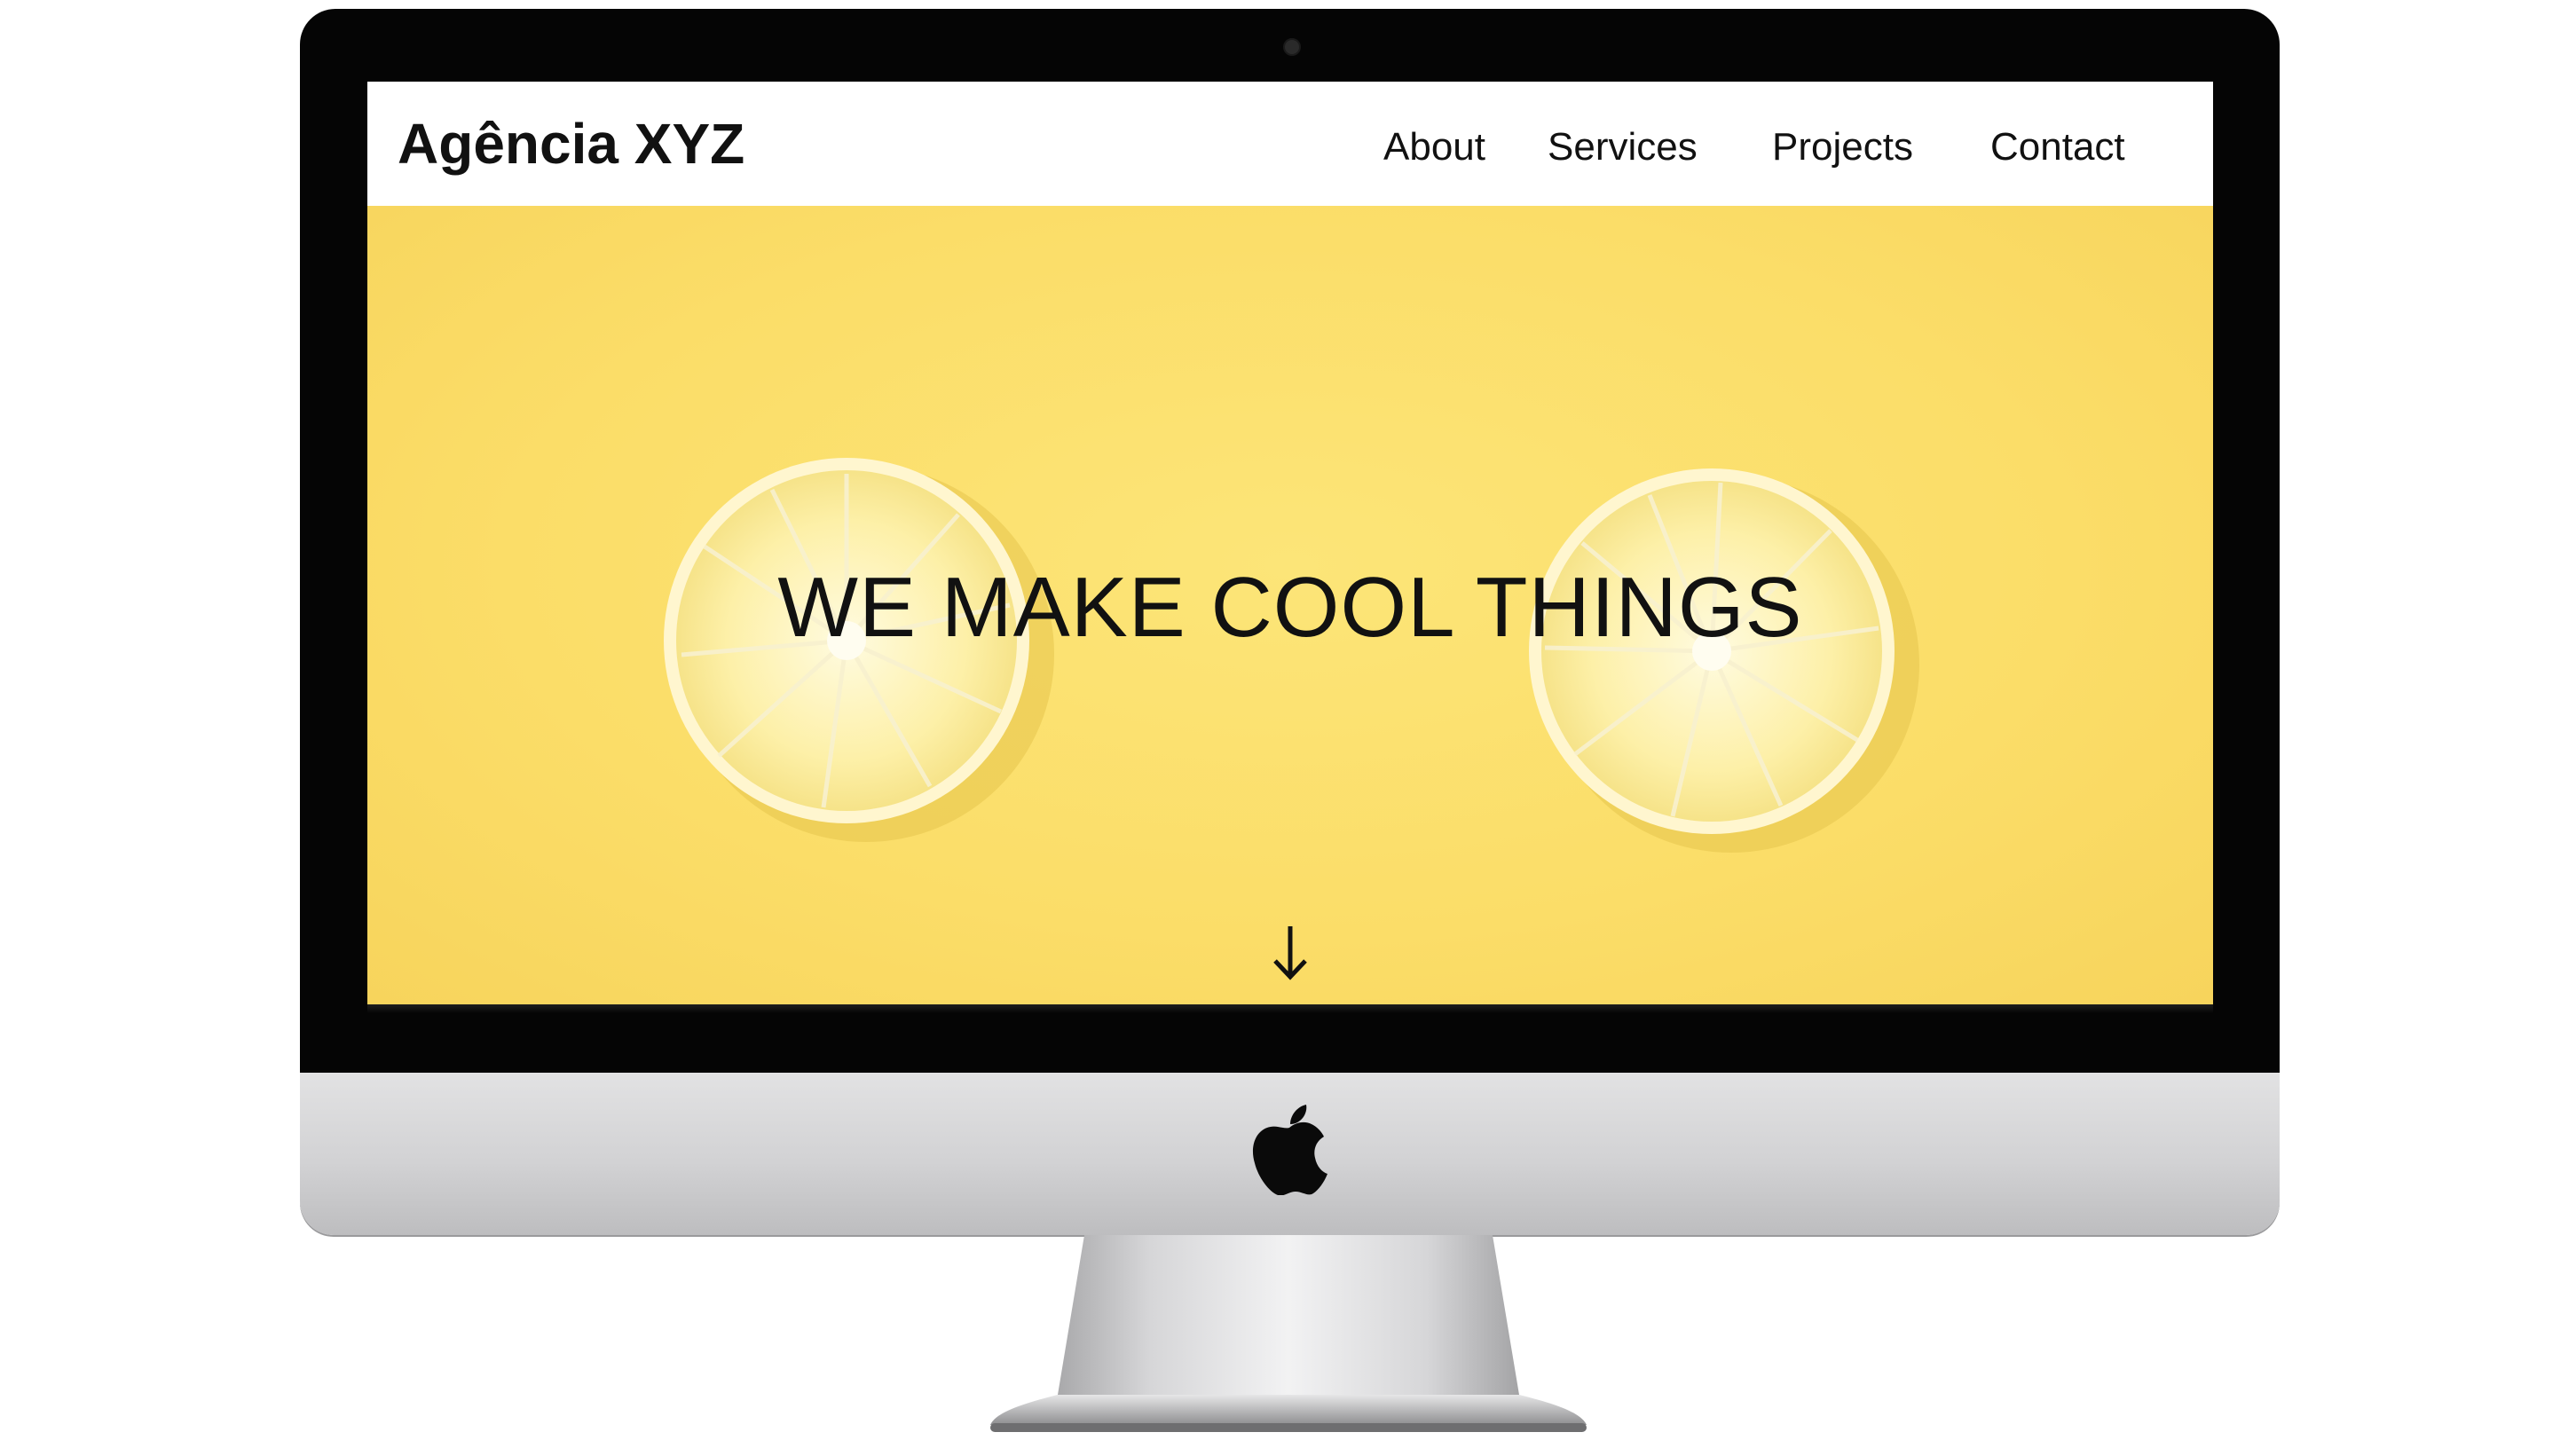 The height and width of the screenshot is (1448, 2576). Describe the element at coordinates (1623, 147) in the screenshot. I see `nav-link-services: Services` at that location.